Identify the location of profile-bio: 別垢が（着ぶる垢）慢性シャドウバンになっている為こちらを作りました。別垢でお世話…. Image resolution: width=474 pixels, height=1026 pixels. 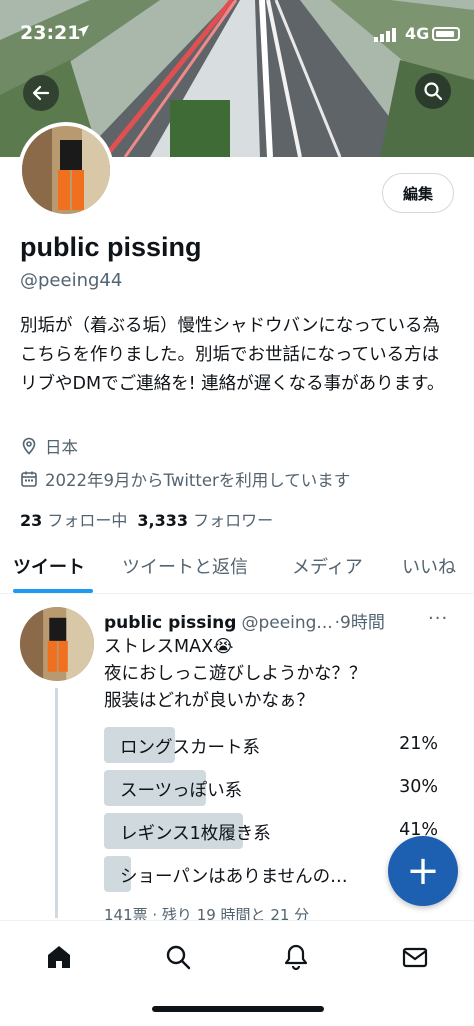
(232, 355).